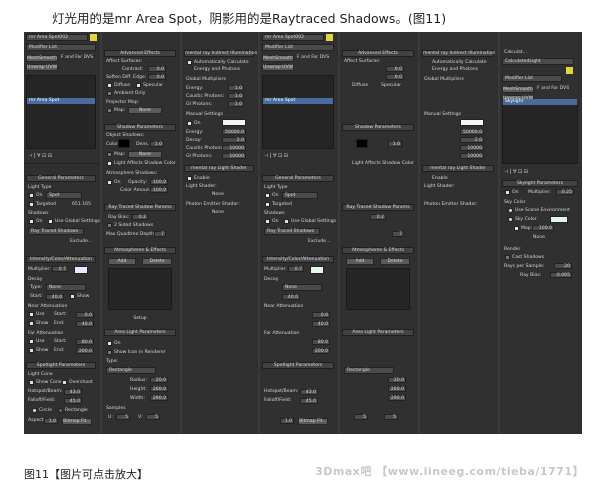 The image size is (596, 489). Describe the element at coordinates (160, 234) in the screenshot. I see `max-depth-spinner: 7` at that location.